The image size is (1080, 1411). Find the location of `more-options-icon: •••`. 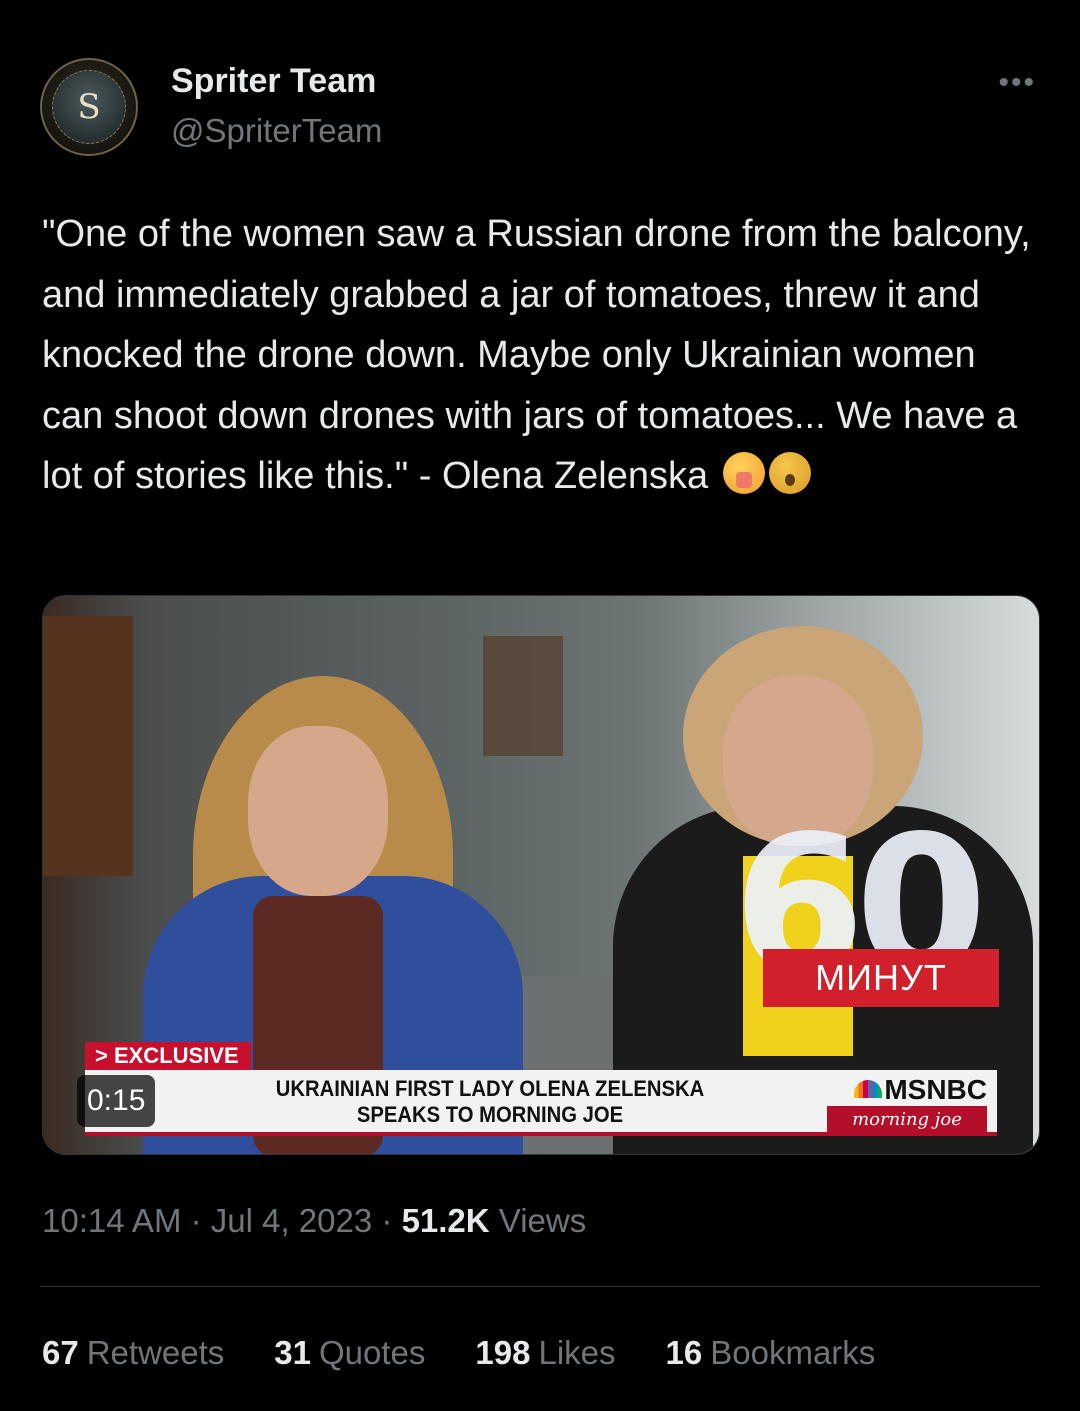

more-options-icon: ••• is located at coordinates (1017, 83).